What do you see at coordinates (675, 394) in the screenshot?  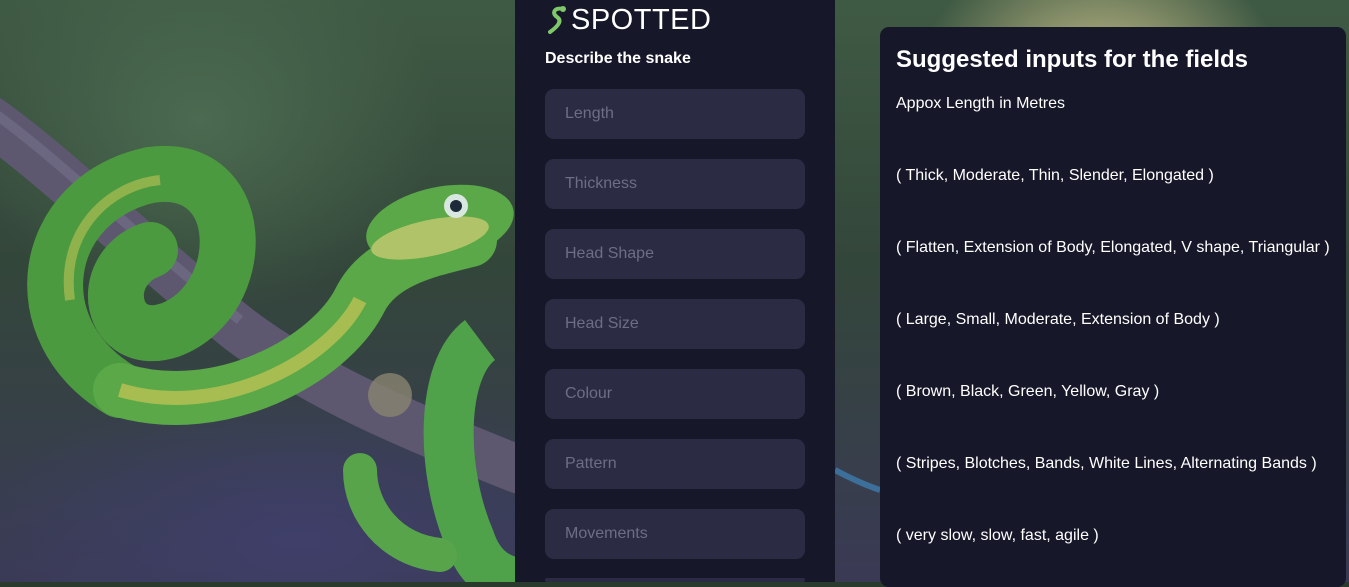 I see `colour-input` at bounding box center [675, 394].